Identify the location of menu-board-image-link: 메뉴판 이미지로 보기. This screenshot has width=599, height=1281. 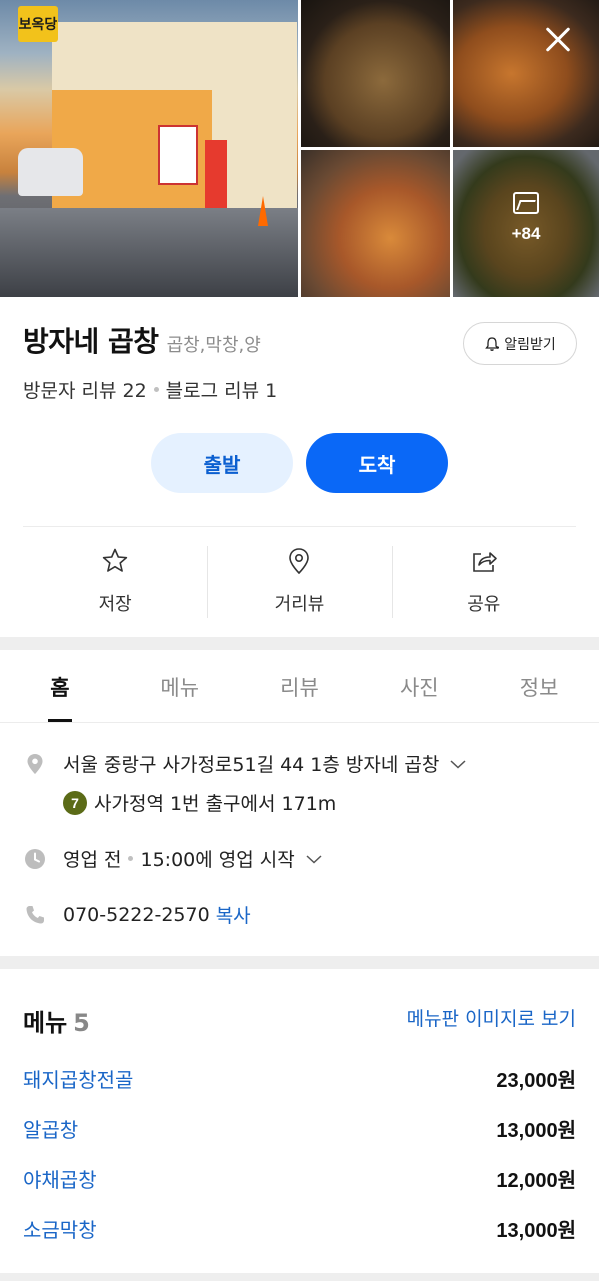
(491, 1017).